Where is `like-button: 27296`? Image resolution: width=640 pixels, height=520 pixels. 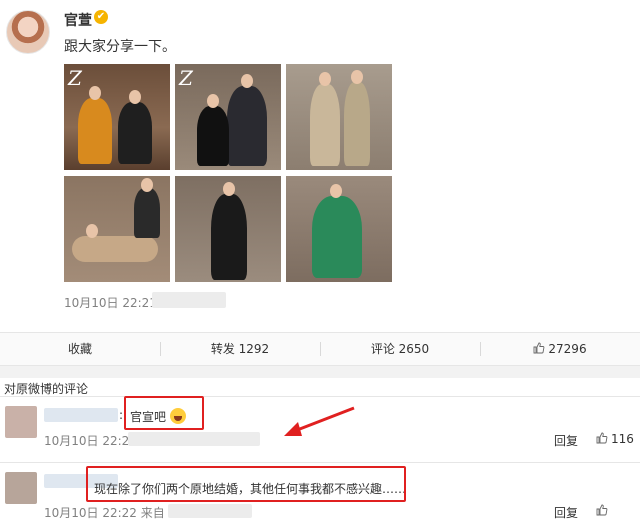 like-button: 27296 is located at coordinates (560, 349).